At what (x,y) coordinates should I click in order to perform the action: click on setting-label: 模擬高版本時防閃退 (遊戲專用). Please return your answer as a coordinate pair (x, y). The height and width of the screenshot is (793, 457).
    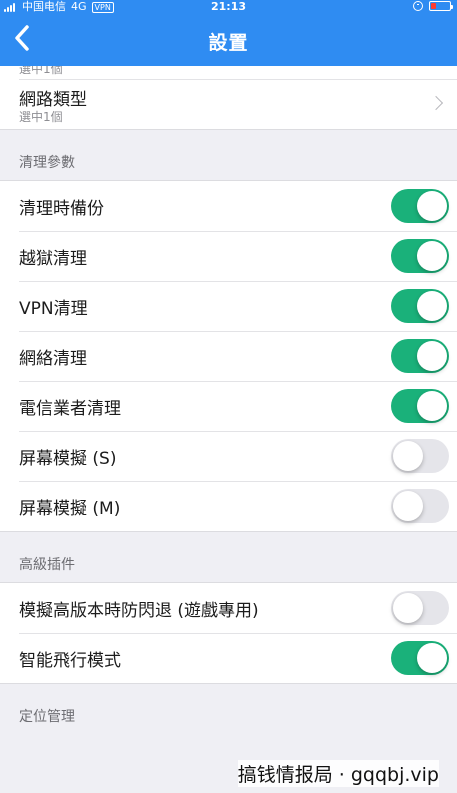
    Looking at the image, I should click on (139, 610).